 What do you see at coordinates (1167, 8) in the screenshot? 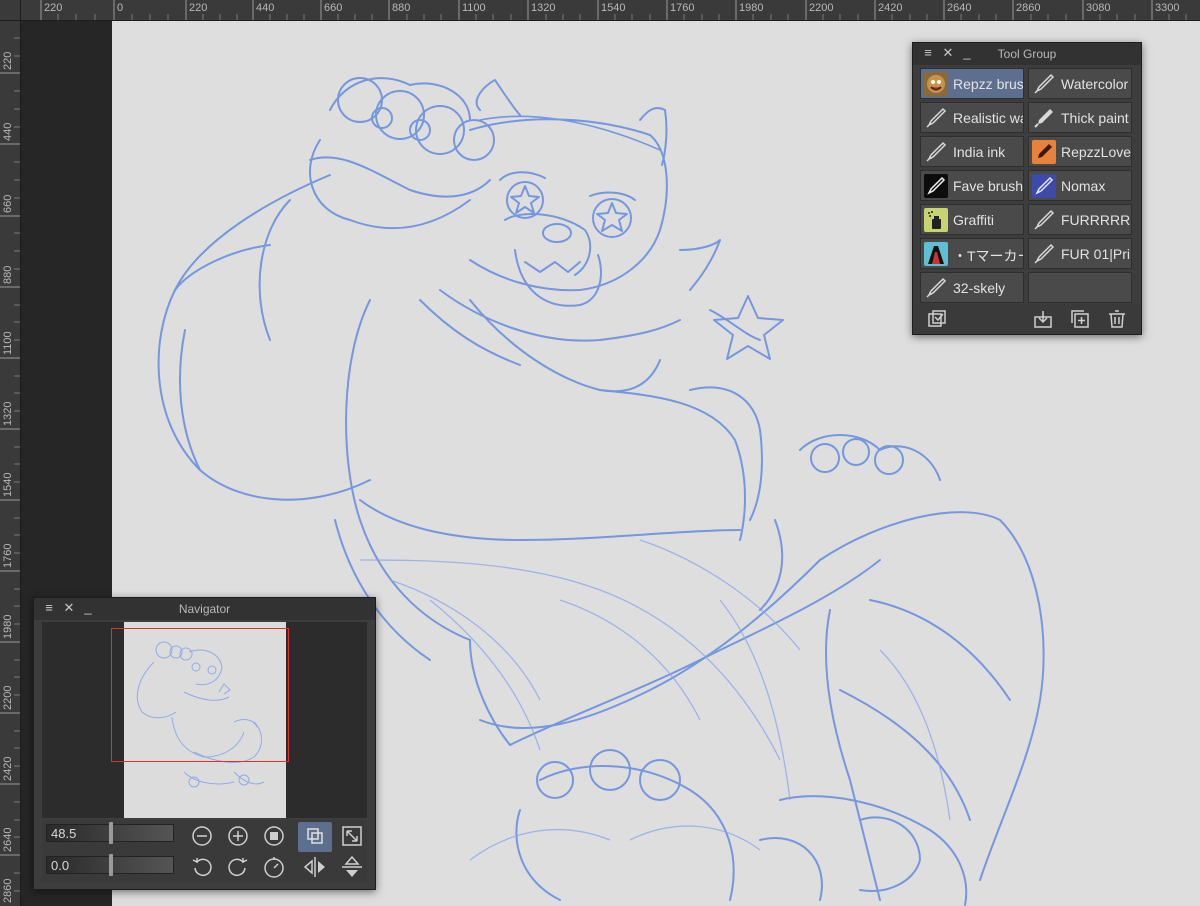
I see `ruler-label: 3300` at bounding box center [1167, 8].